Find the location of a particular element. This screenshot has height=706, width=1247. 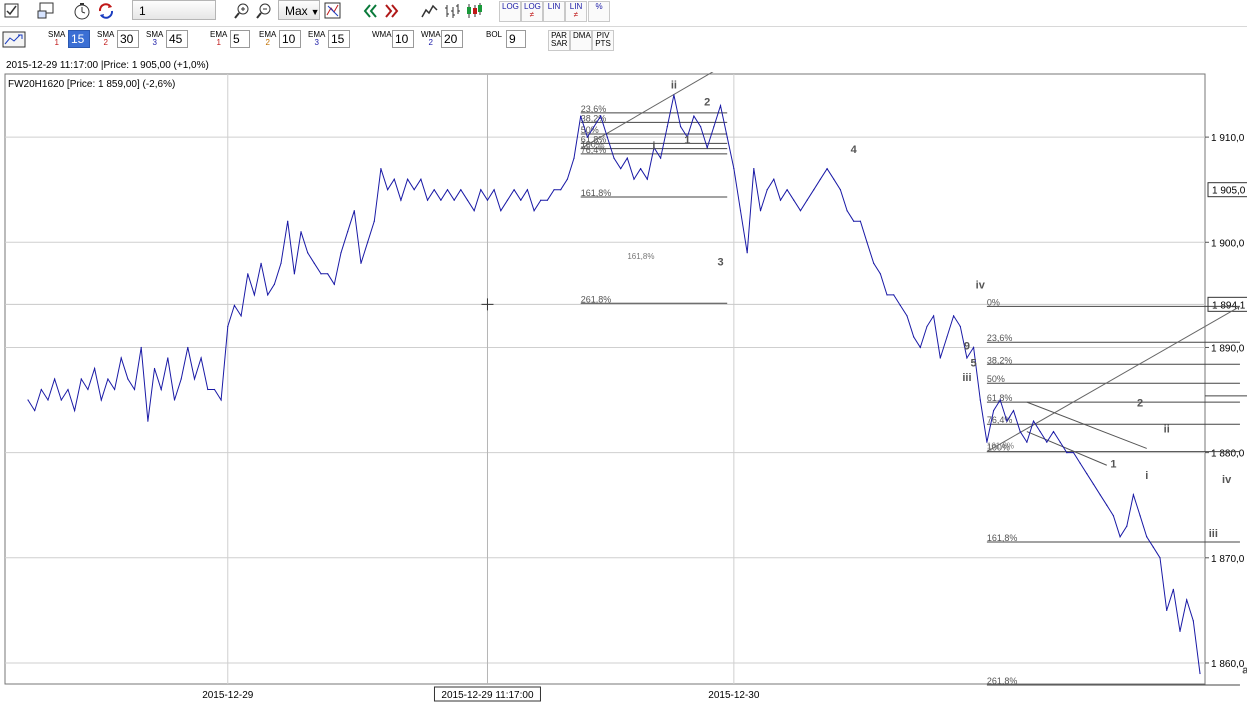

range-value: Max is located at coordinates (296, 11).